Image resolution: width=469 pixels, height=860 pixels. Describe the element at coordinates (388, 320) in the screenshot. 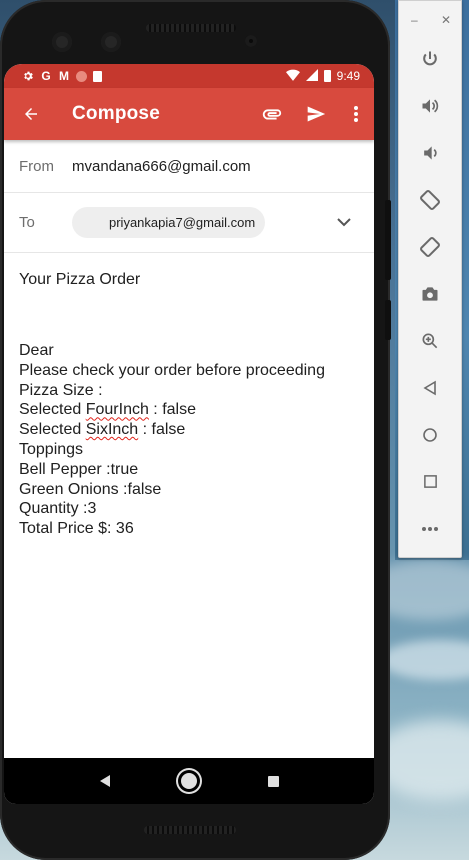

I see `power-key` at that location.